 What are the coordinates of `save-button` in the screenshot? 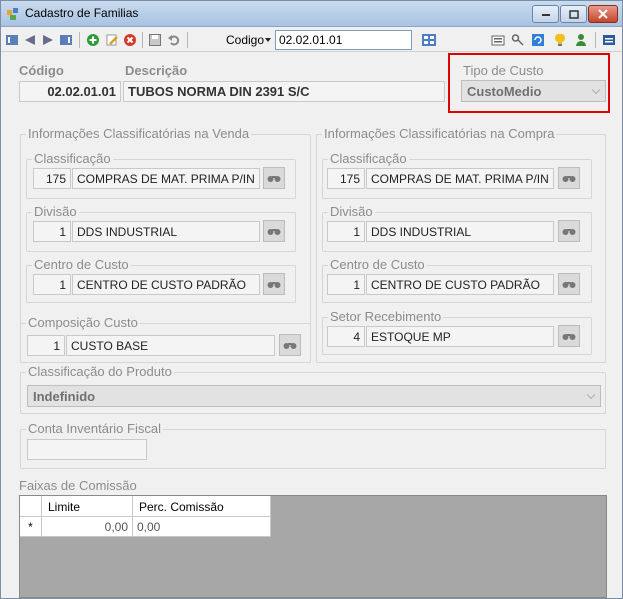 It's located at (155, 40).